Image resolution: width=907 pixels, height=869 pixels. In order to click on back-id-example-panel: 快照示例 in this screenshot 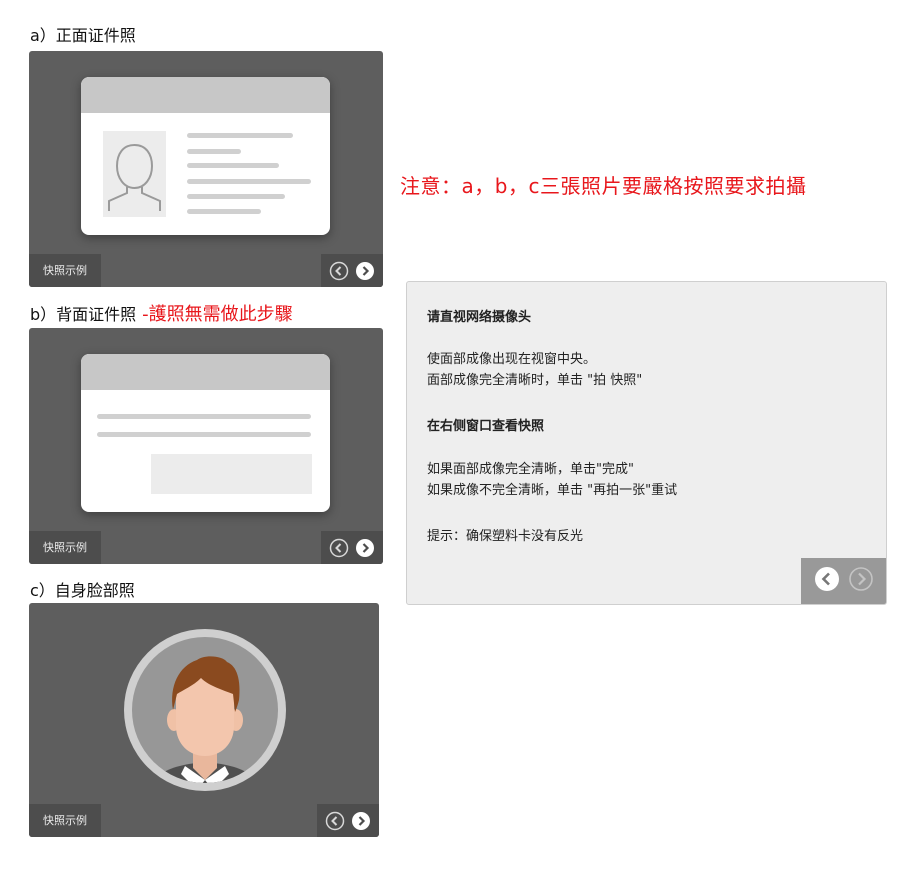, I will do `click(206, 446)`.